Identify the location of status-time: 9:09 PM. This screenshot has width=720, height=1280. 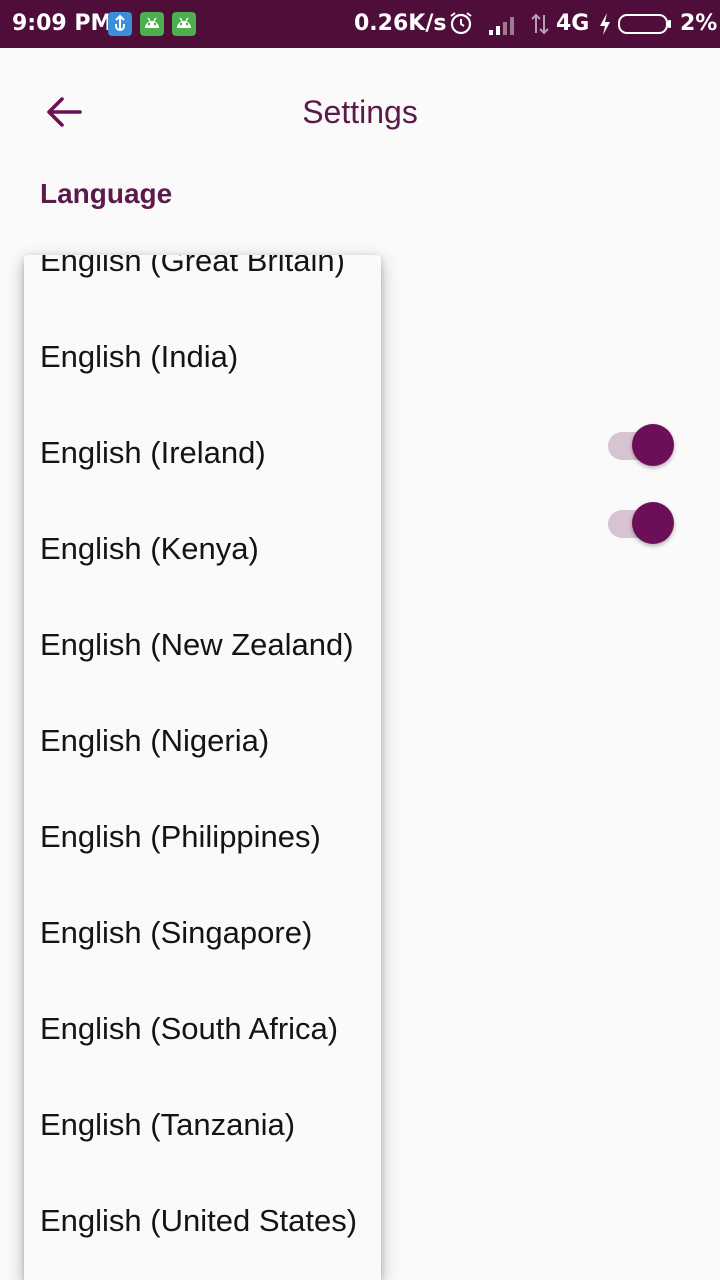
(62, 23).